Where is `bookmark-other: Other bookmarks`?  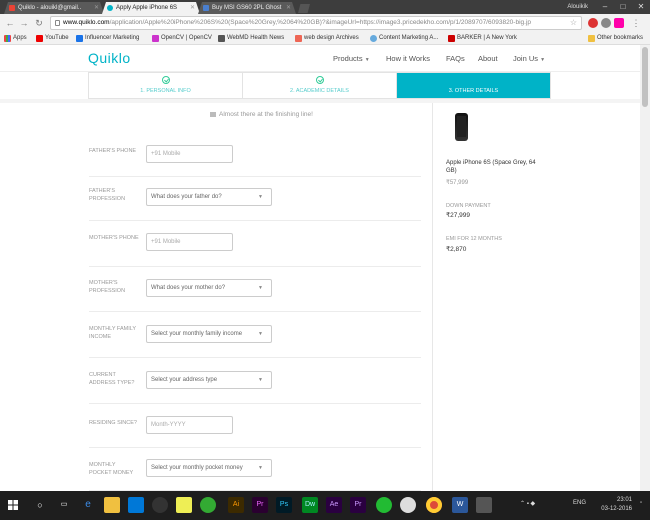 bookmark-other: Other bookmarks is located at coordinates (615, 38).